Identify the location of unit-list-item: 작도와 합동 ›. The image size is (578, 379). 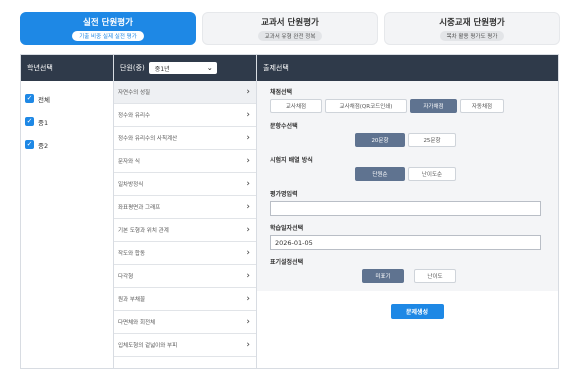
(185, 253).